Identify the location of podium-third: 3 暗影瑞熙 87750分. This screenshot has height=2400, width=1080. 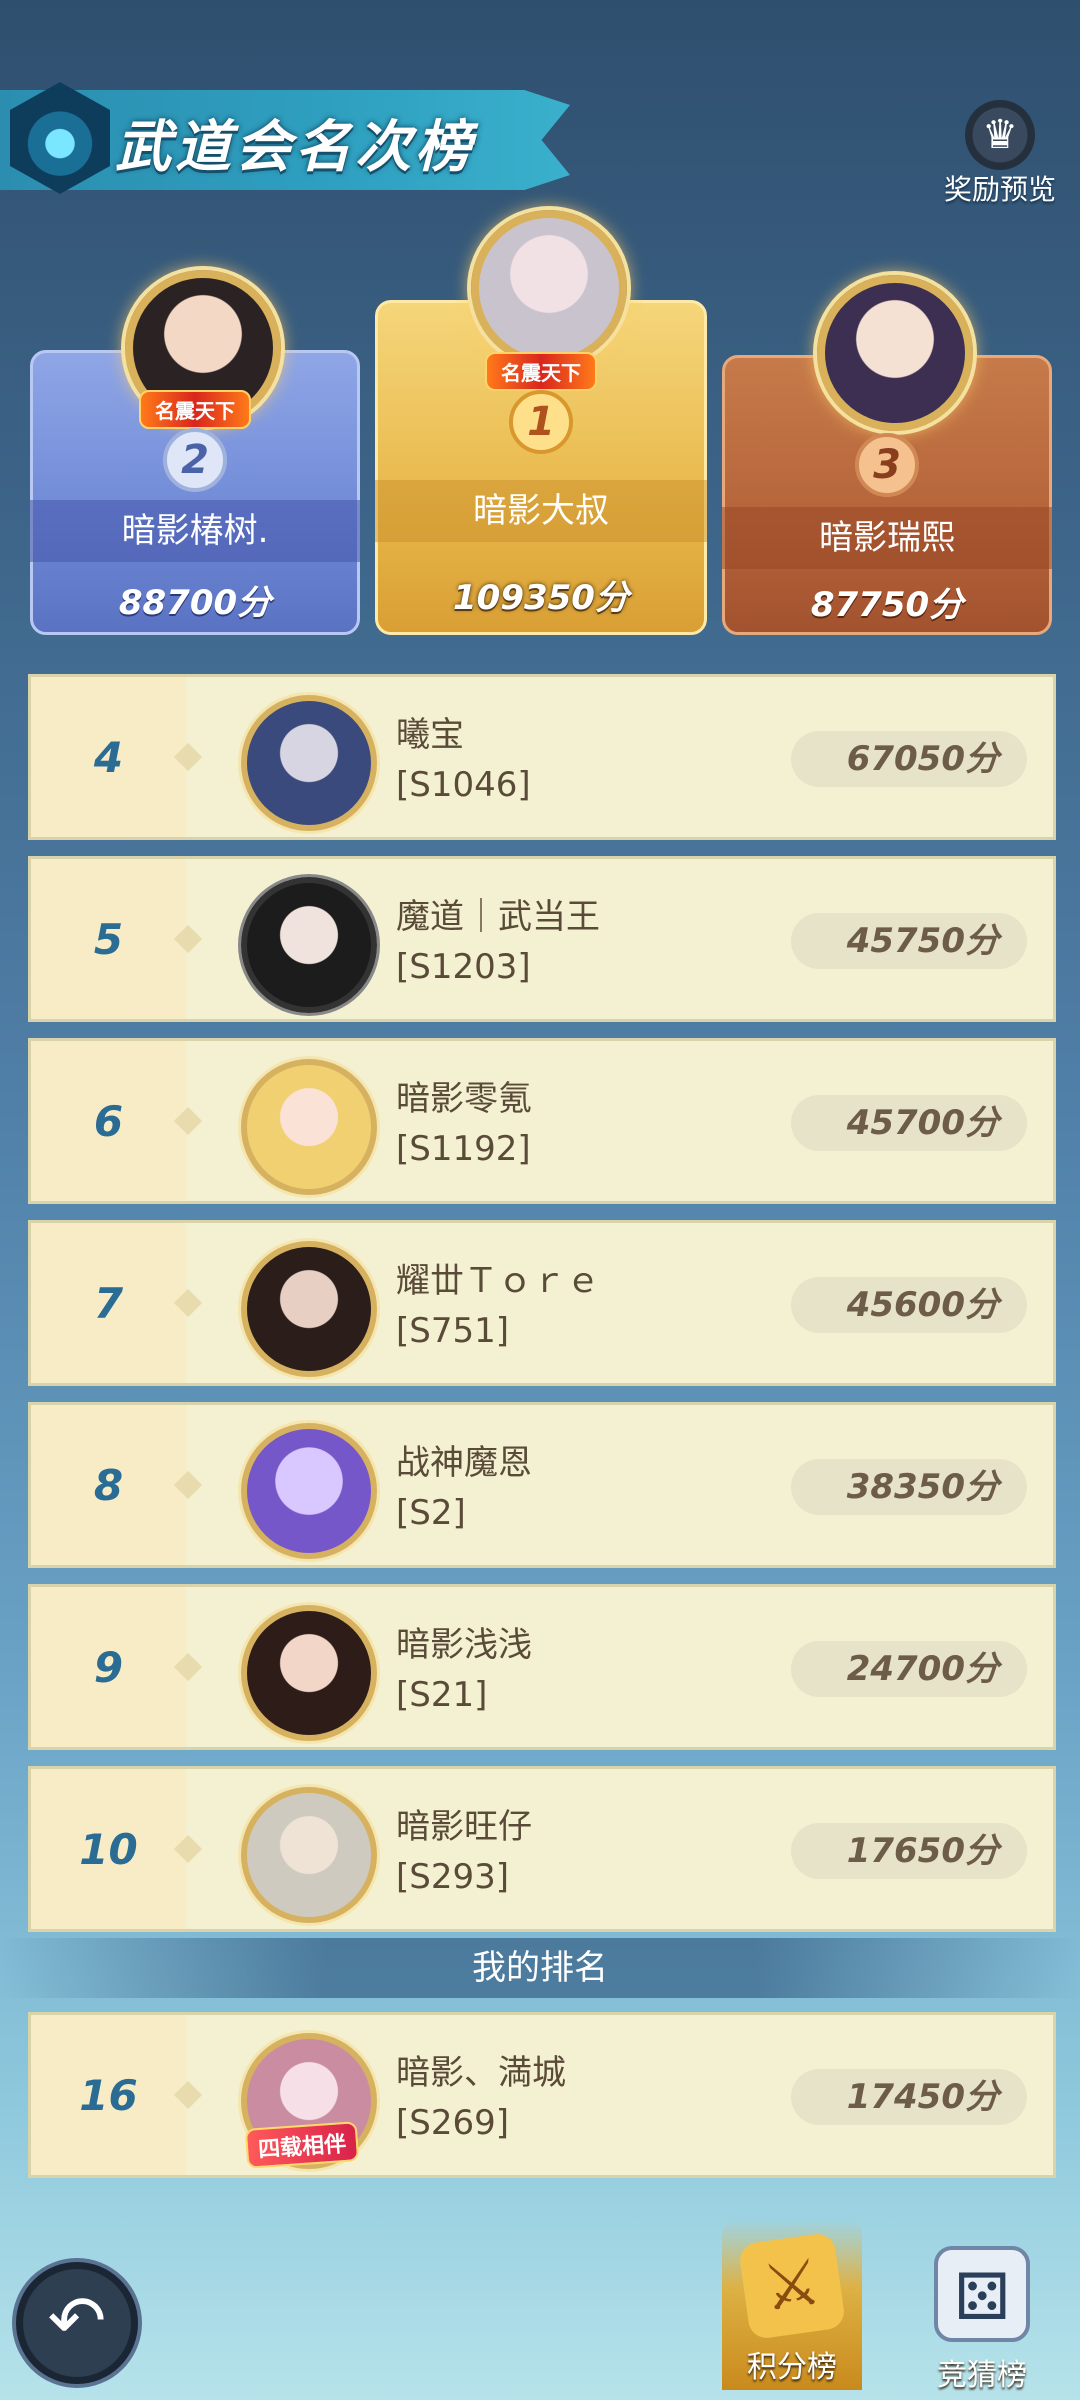
(887, 455).